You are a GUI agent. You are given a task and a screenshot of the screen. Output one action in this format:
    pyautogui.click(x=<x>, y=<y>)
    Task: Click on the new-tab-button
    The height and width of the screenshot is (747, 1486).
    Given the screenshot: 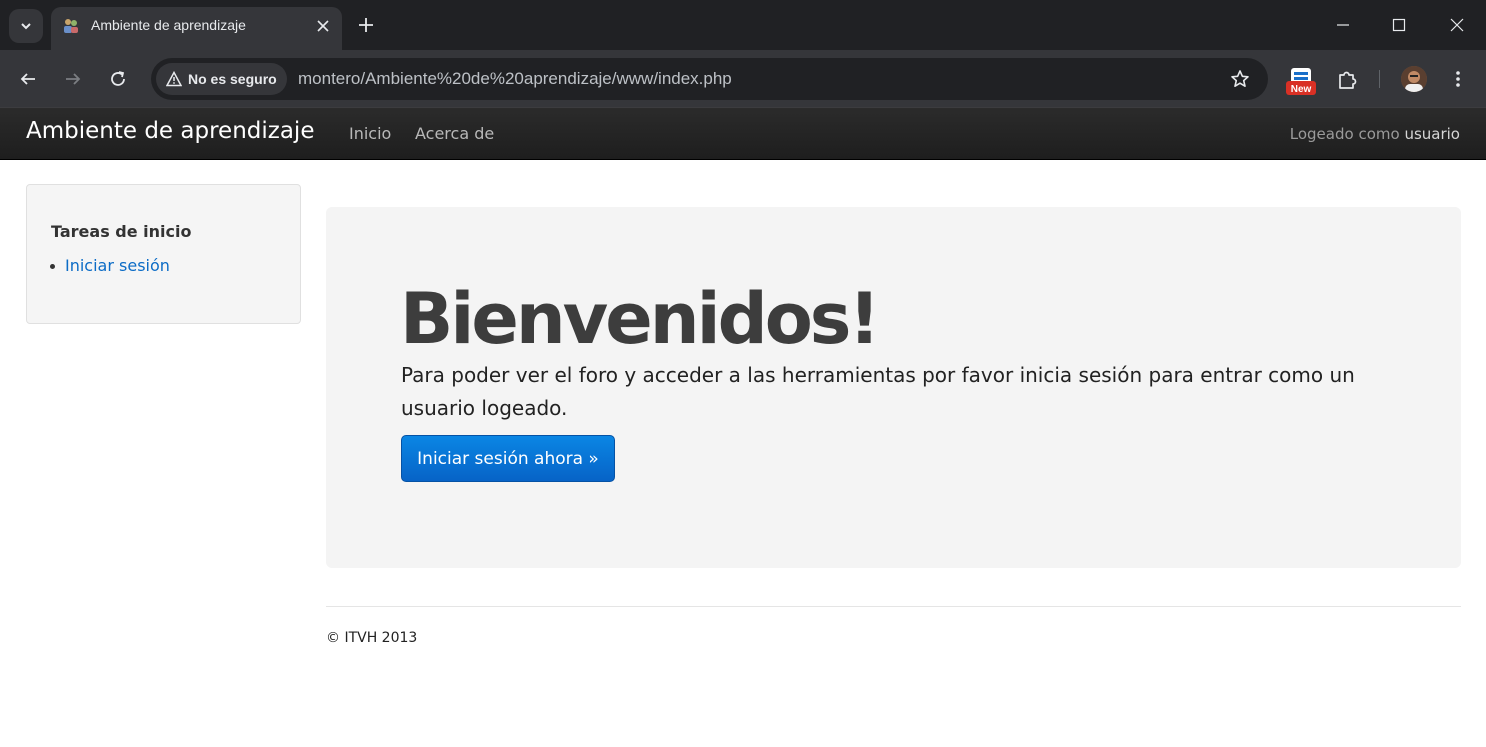 What is the action you would take?
    pyautogui.click(x=366, y=25)
    